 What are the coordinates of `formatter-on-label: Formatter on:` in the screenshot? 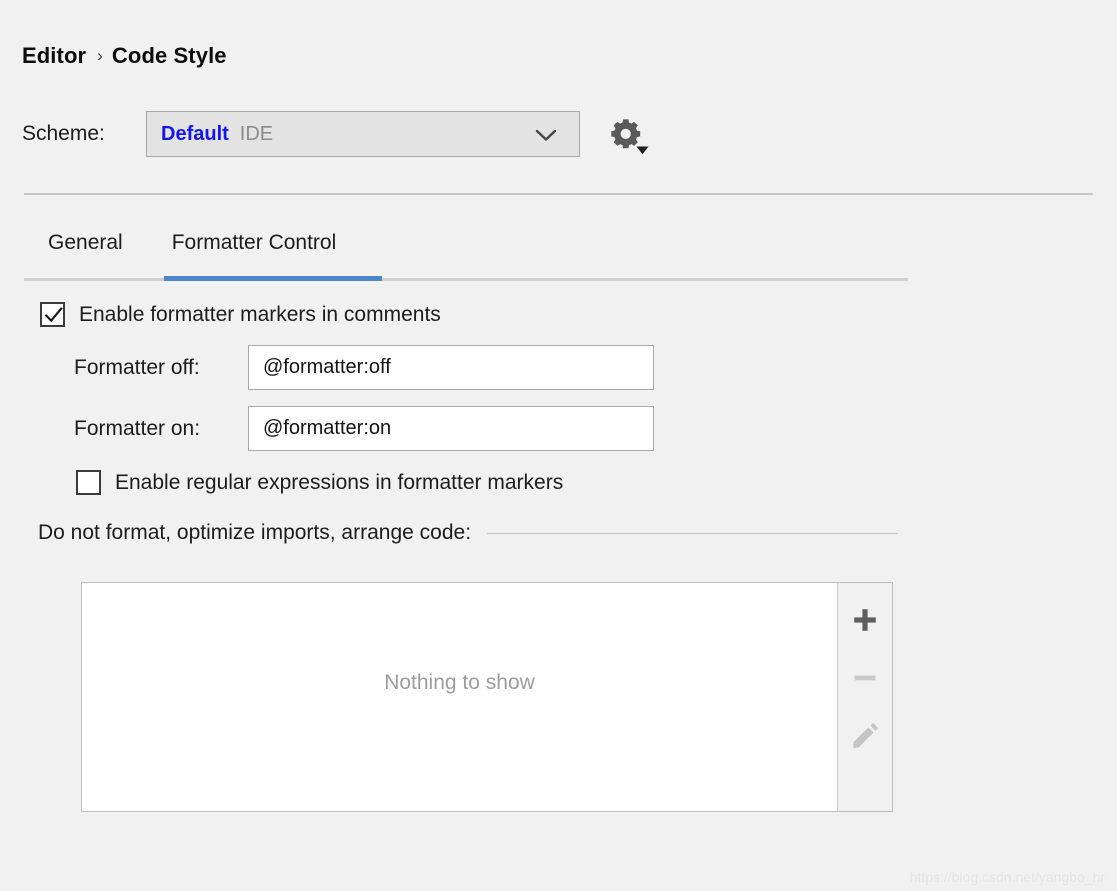 It's located at (137, 428).